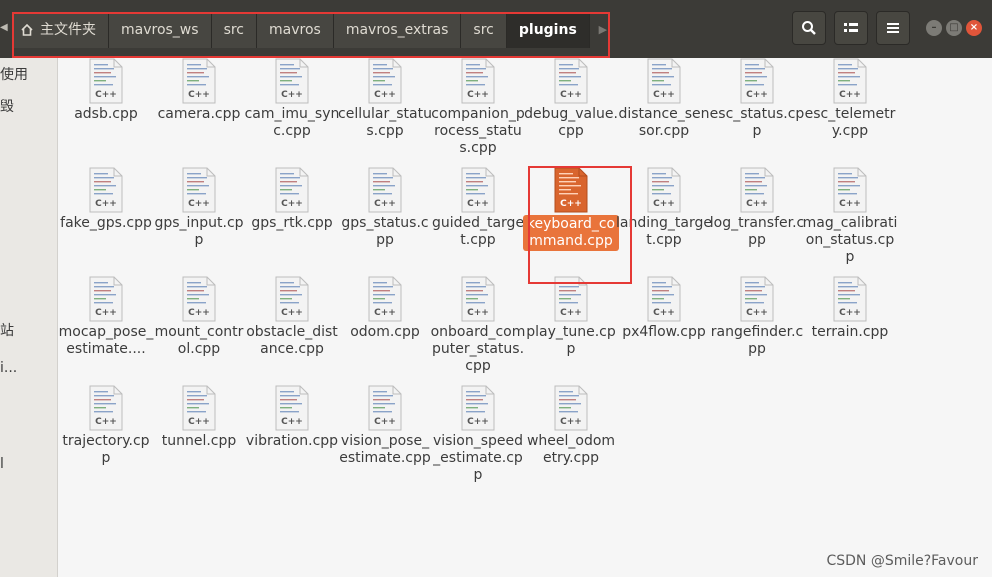  I want to click on file-name: adsb.cpp, so click(106, 114).